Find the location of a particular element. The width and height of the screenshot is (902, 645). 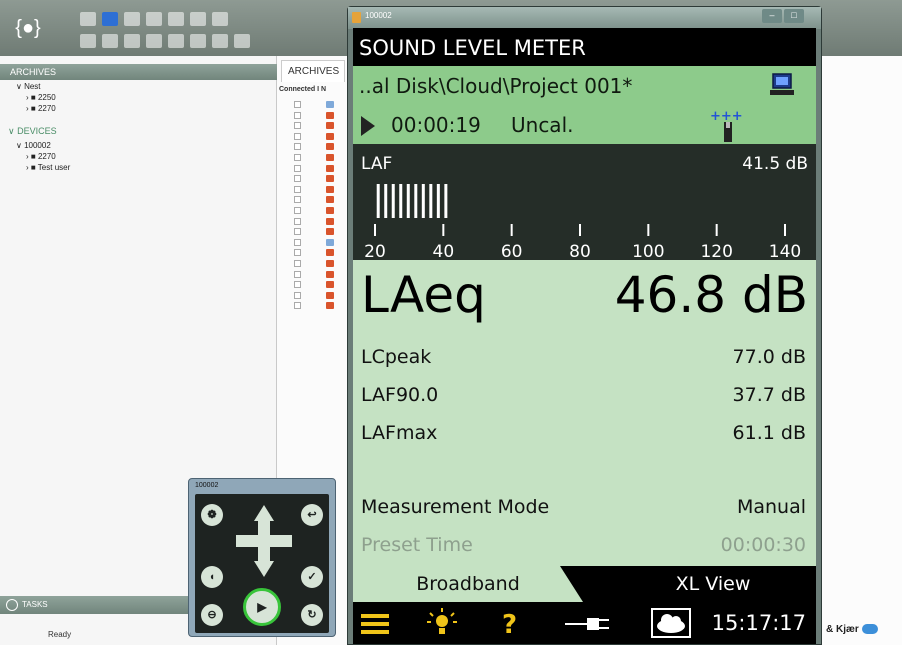

tree-item-device-2270: › ■ 2270 is located at coordinates (41, 156).